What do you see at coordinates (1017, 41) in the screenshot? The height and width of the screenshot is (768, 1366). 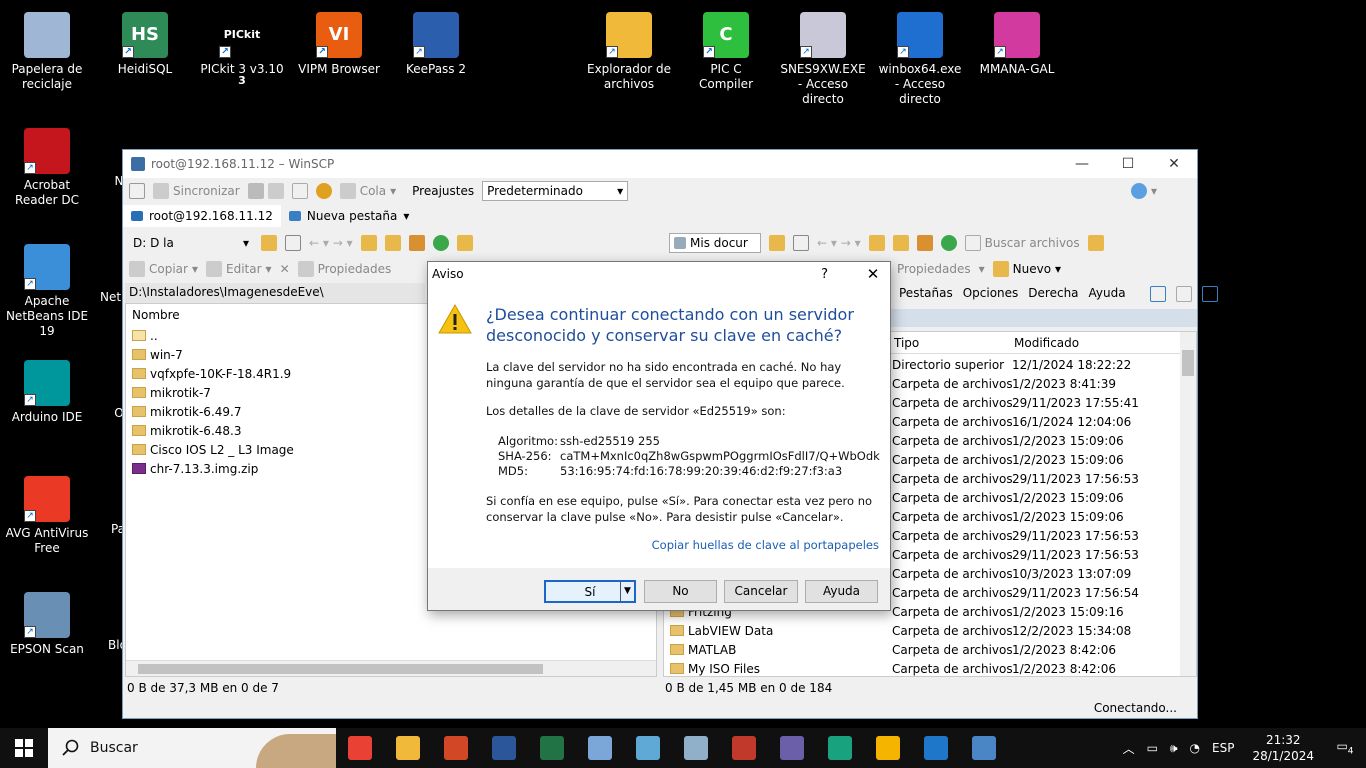 I see `desktop-shortcut: ↗ MMANA-GAL` at bounding box center [1017, 41].